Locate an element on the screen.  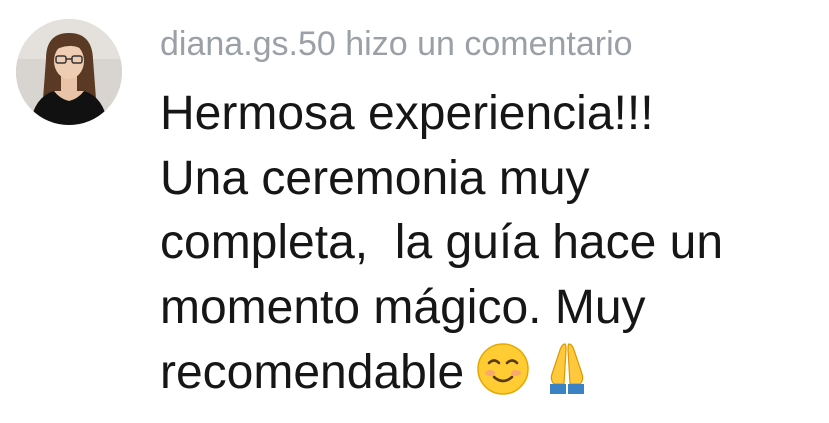
comment-line-text: recomendable is located at coordinates (312, 372).